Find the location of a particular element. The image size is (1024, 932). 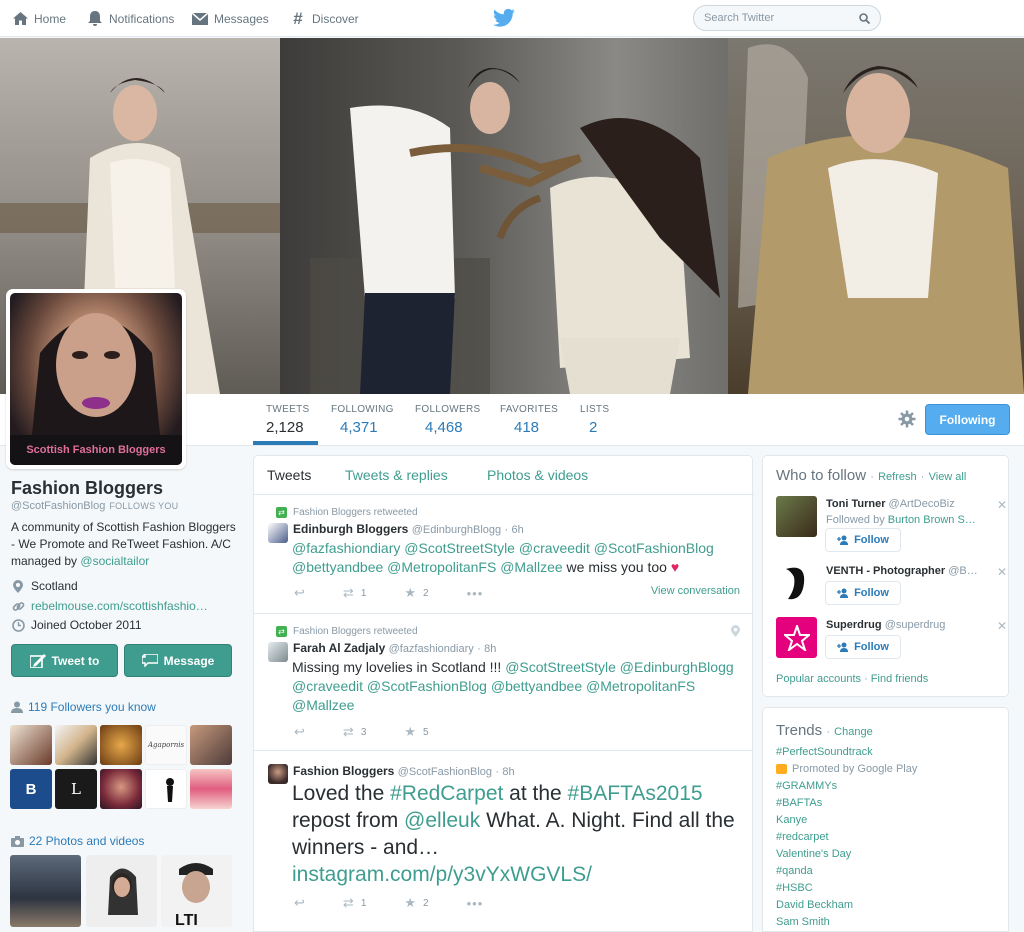

trend-item: #PerfectSoundtrack is located at coordinates (824, 752).